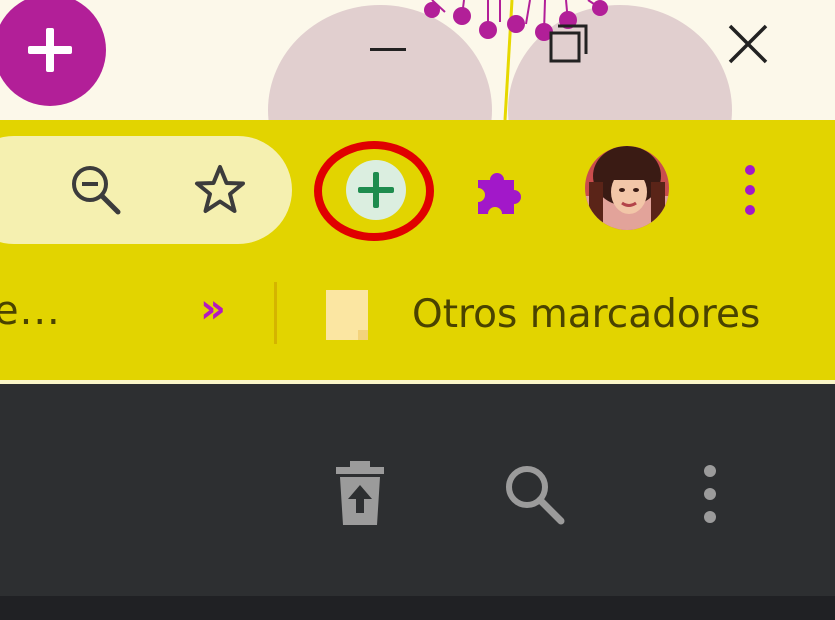 The height and width of the screenshot is (620, 835). I want to click on avatar, so click(627, 188).